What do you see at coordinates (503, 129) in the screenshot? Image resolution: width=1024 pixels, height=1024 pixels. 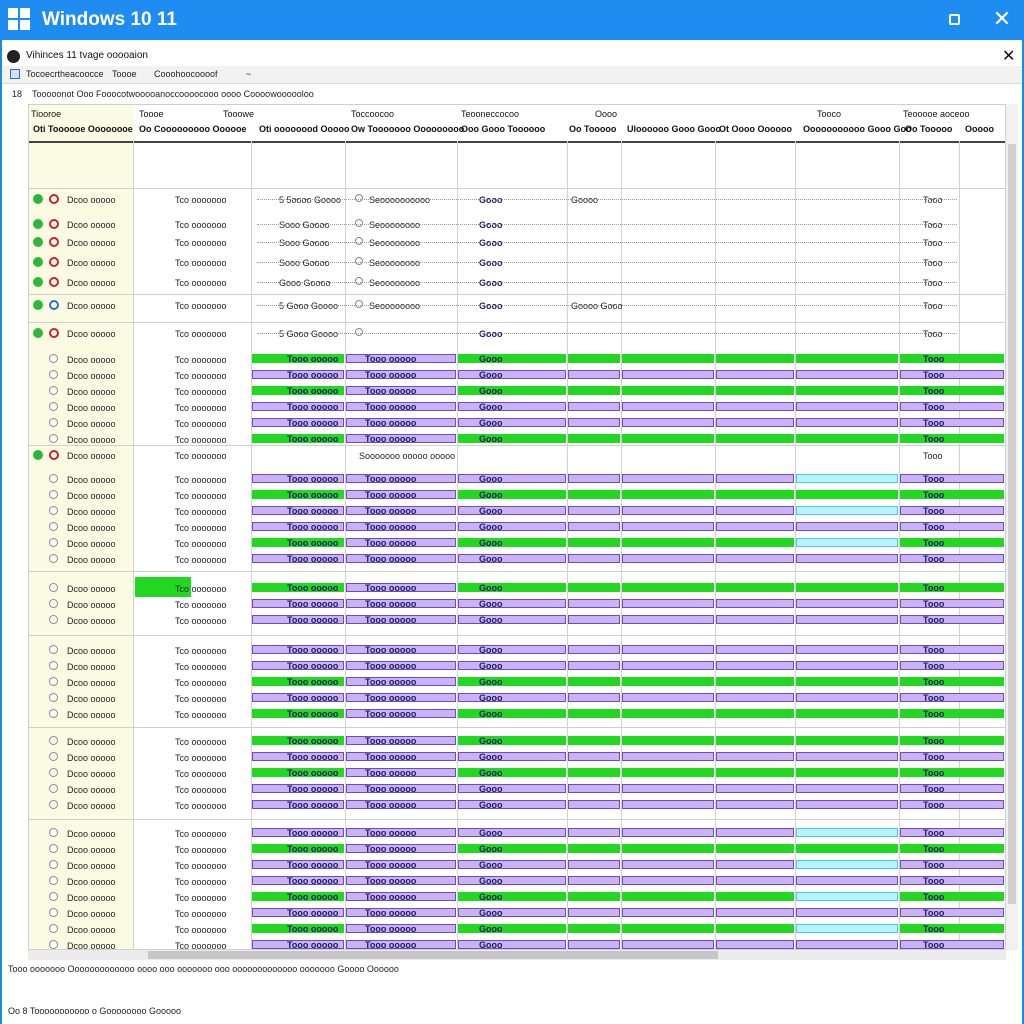 I see `column-header-4: Ooo Gooo Toooooo` at bounding box center [503, 129].